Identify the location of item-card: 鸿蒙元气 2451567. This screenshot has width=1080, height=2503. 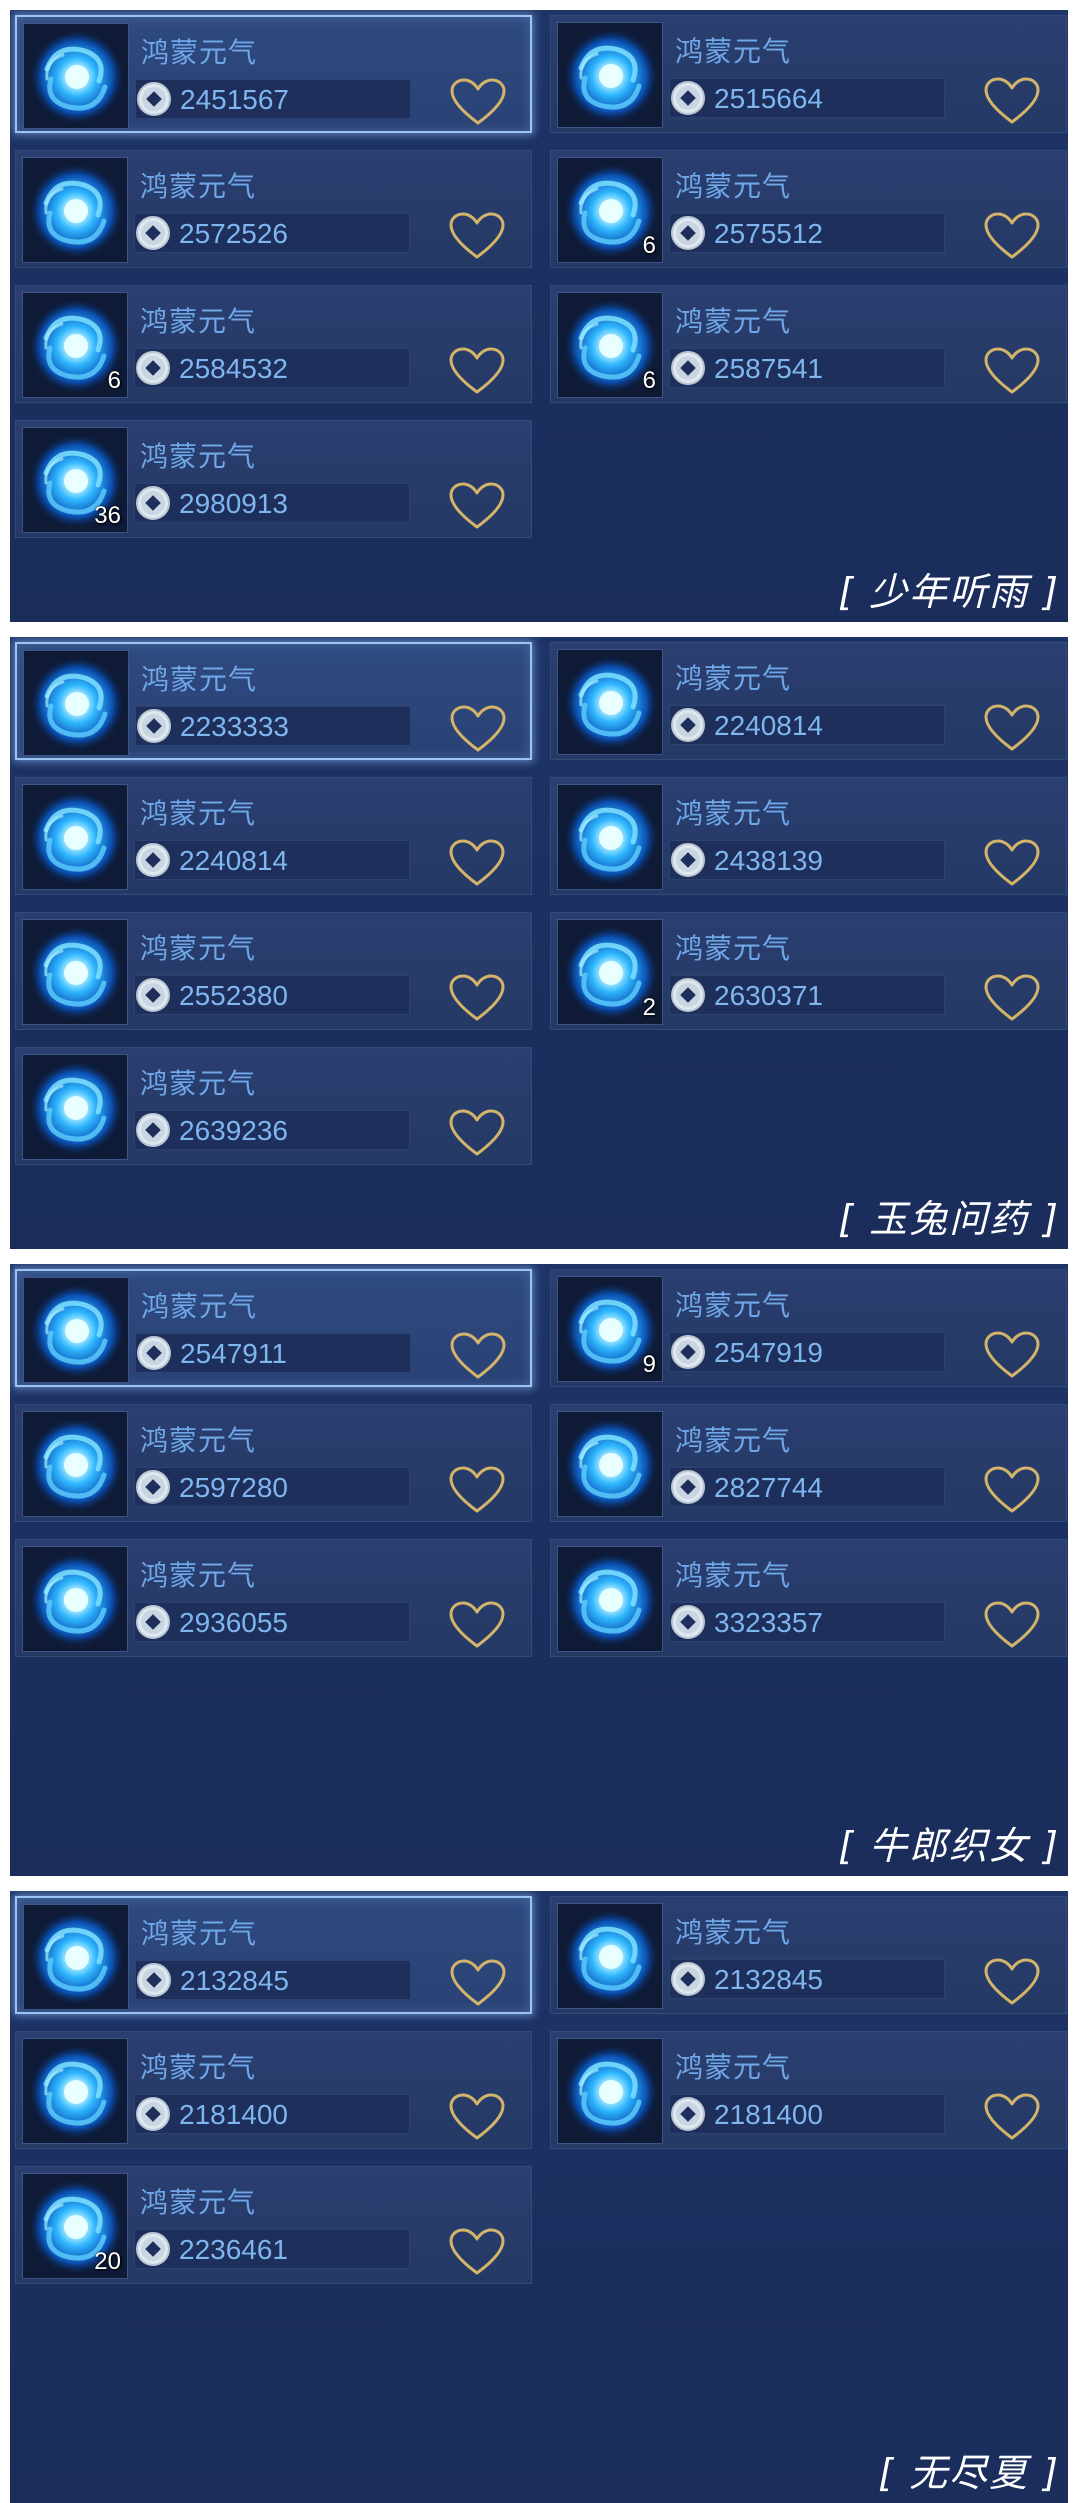
(273, 74).